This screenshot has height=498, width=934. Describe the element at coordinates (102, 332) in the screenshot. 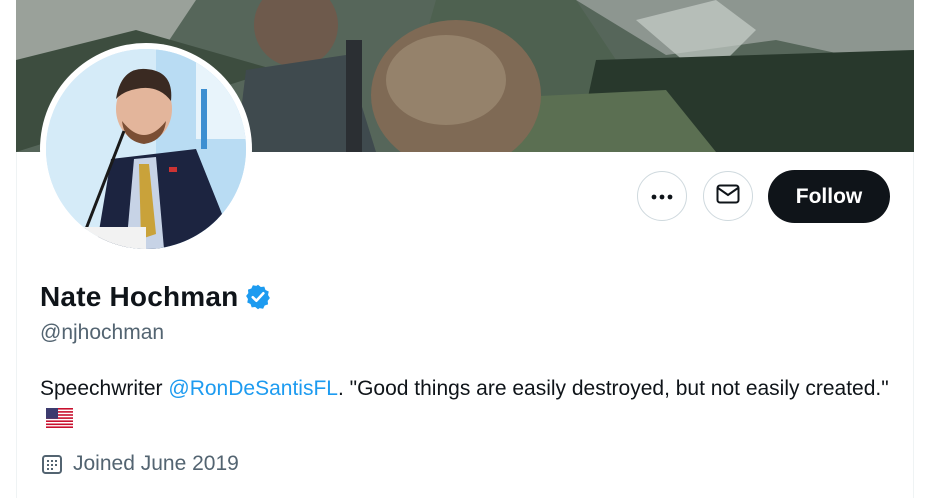

I see `handle: @njhochman` at that location.